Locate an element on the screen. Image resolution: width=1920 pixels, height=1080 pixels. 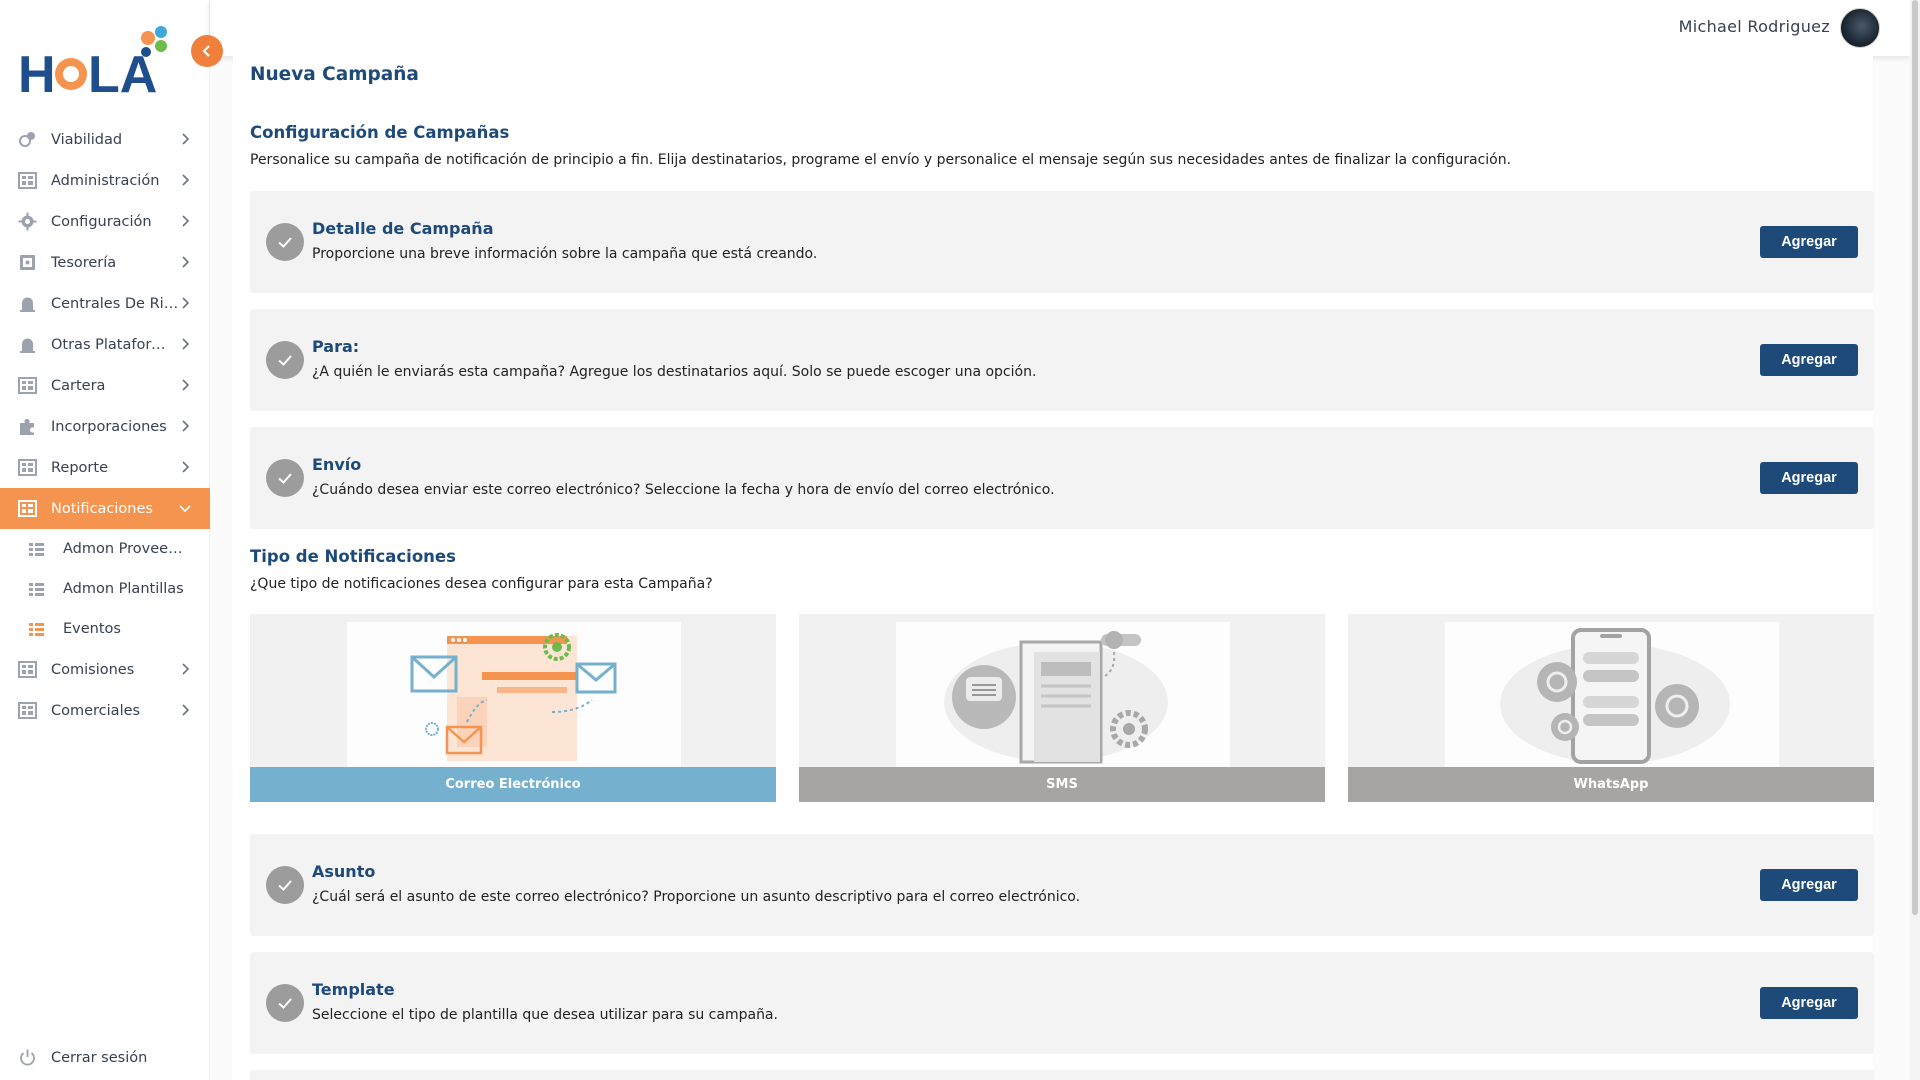
email-illustration is located at coordinates (514, 695).